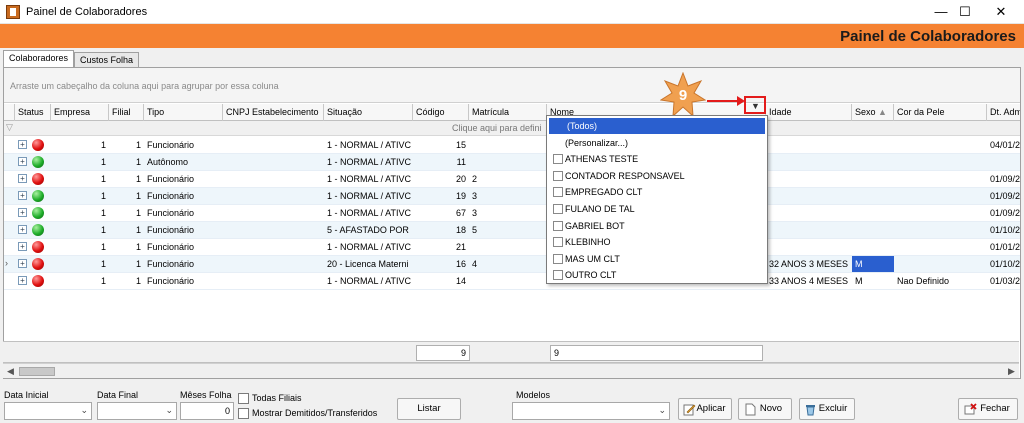  What do you see at coordinates (1003, 264) in the screenshot?
I see `cell-dtadm: 01/10/2` at bounding box center [1003, 264].